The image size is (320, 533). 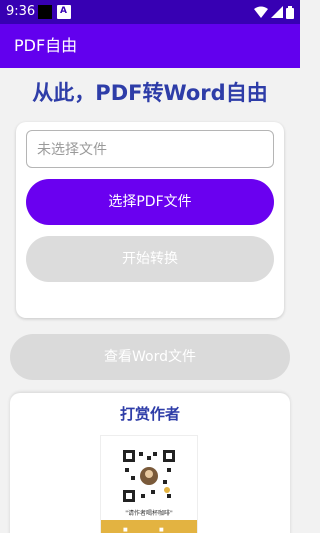 What do you see at coordinates (150, 93) in the screenshot?
I see `page-headline: 从此，PDF转Word自由` at bounding box center [150, 93].